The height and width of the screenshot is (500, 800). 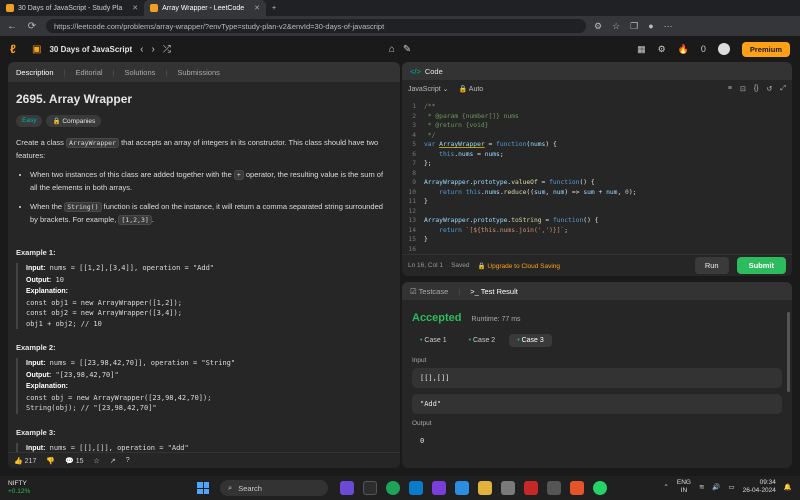 I want to click on extensions-icon: ⚙, so click(x=598, y=26).